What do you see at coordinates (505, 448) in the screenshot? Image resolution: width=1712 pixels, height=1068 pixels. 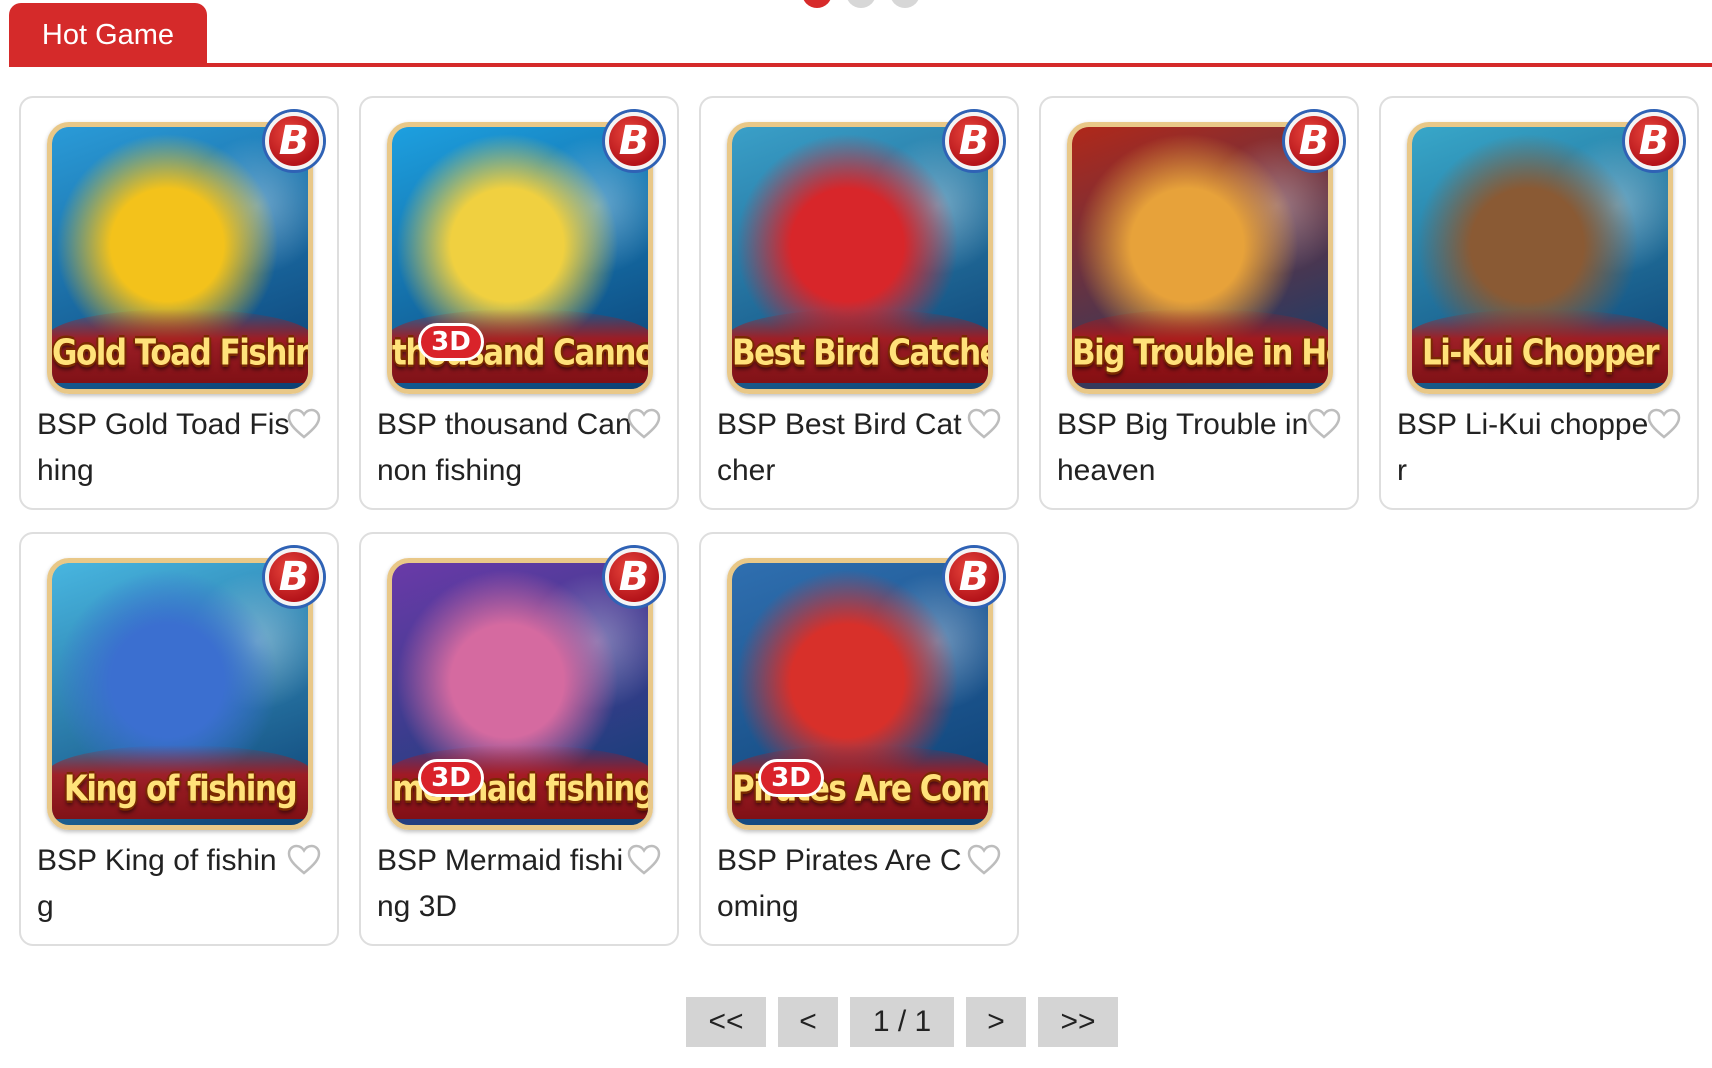 I see `game-name: BSP thousand Cannon fishing` at bounding box center [505, 448].